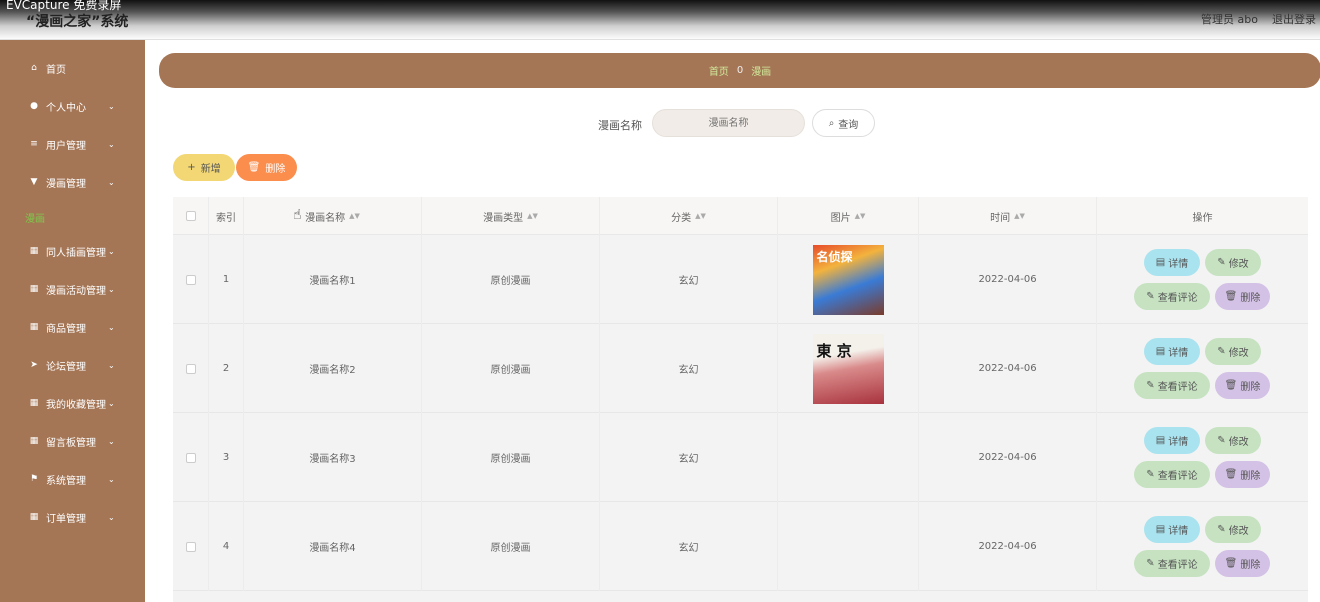 The height and width of the screenshot is (602, 1320). Describe the element at coordinates (660, 20) in the screenshot. I see `top-bar: EVCapture 免费录屏 “漫画之家”系统 管理员 abo 退出登录` at that location.